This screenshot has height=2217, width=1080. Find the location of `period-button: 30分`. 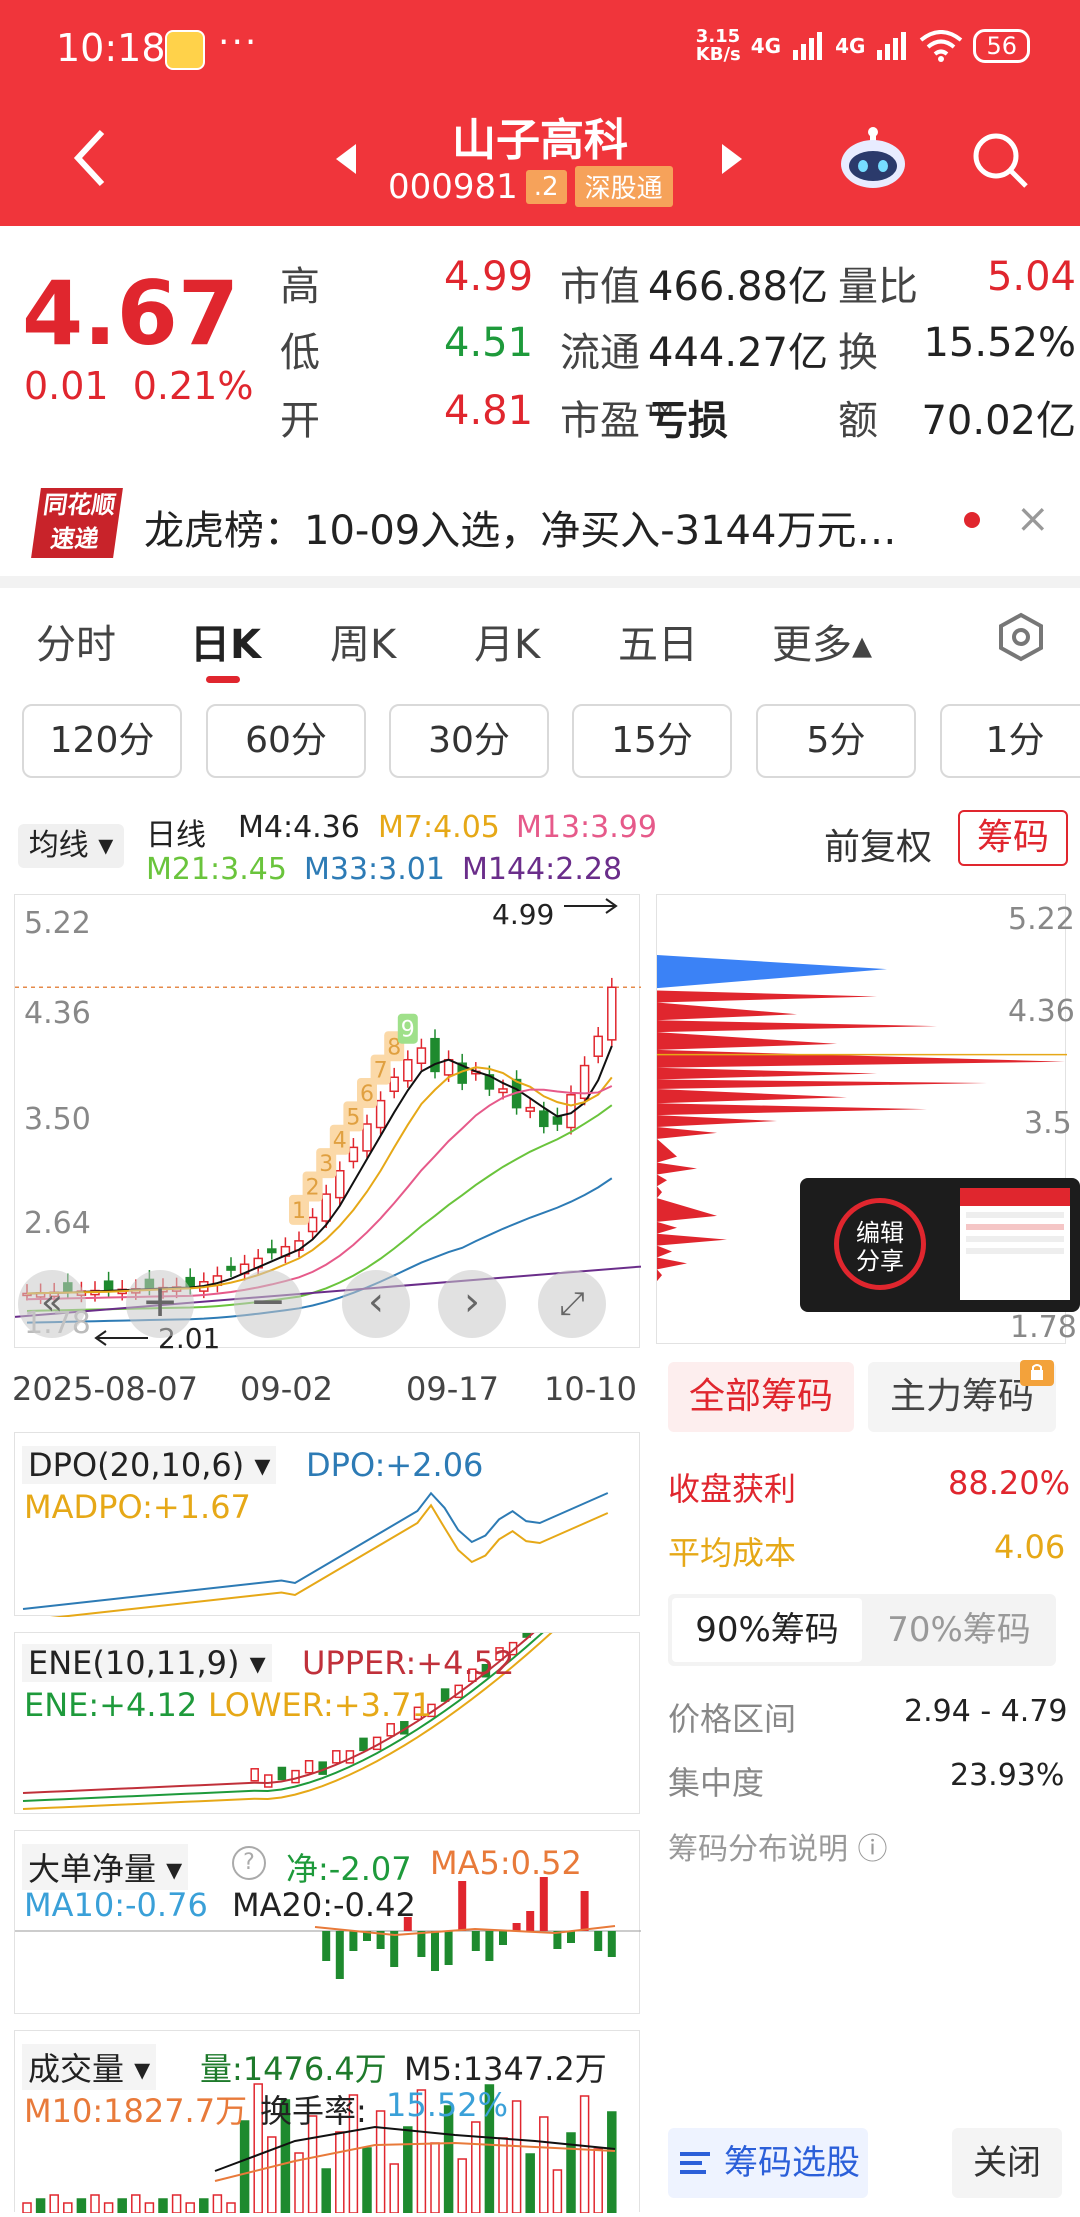

period-button: 30分 is located at coordinates (469, 741).